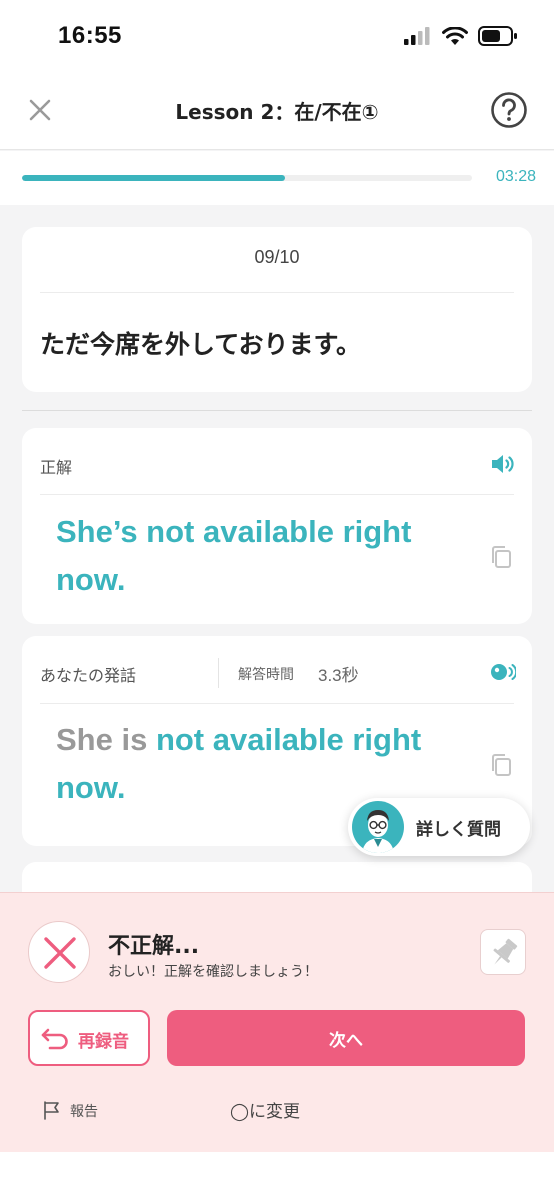  Describe the element at coordinates (84, 1112) in the screenshot. I see `report-label: 報告` at that location.